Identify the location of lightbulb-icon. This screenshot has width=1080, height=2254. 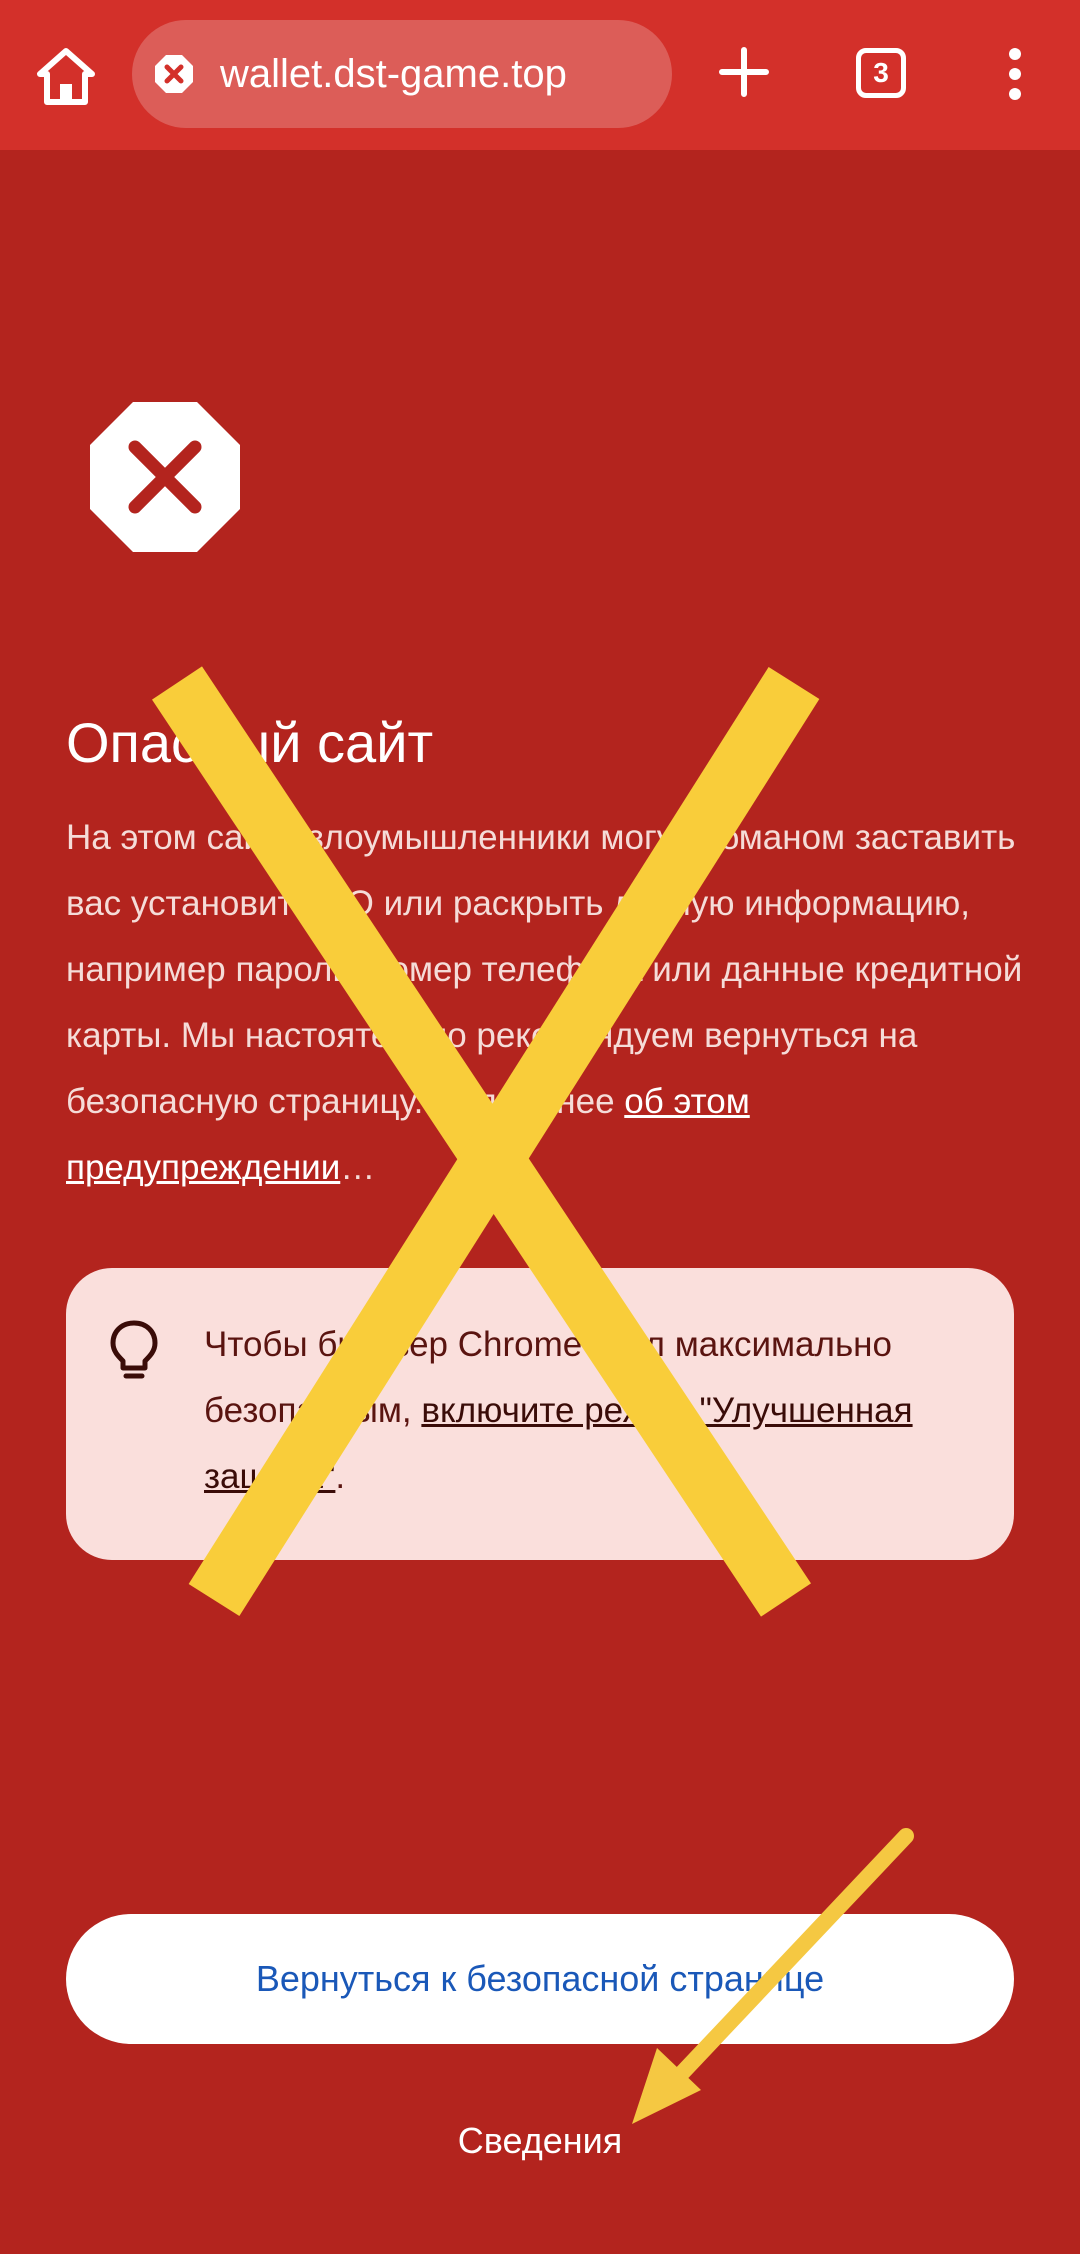
(134, 1350).